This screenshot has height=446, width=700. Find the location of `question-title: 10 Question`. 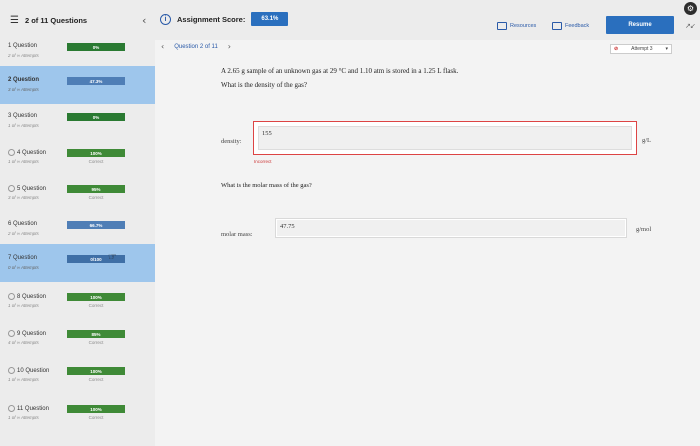

question-title: 10 Question is located at coordinates (33, 370).